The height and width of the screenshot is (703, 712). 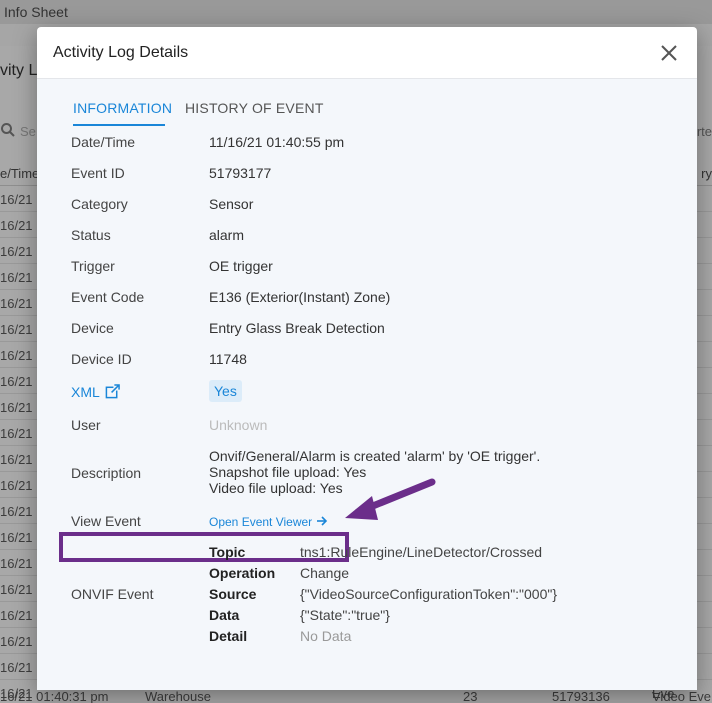 I want to click on arrow-right-icon, so click(x=321, y=521).